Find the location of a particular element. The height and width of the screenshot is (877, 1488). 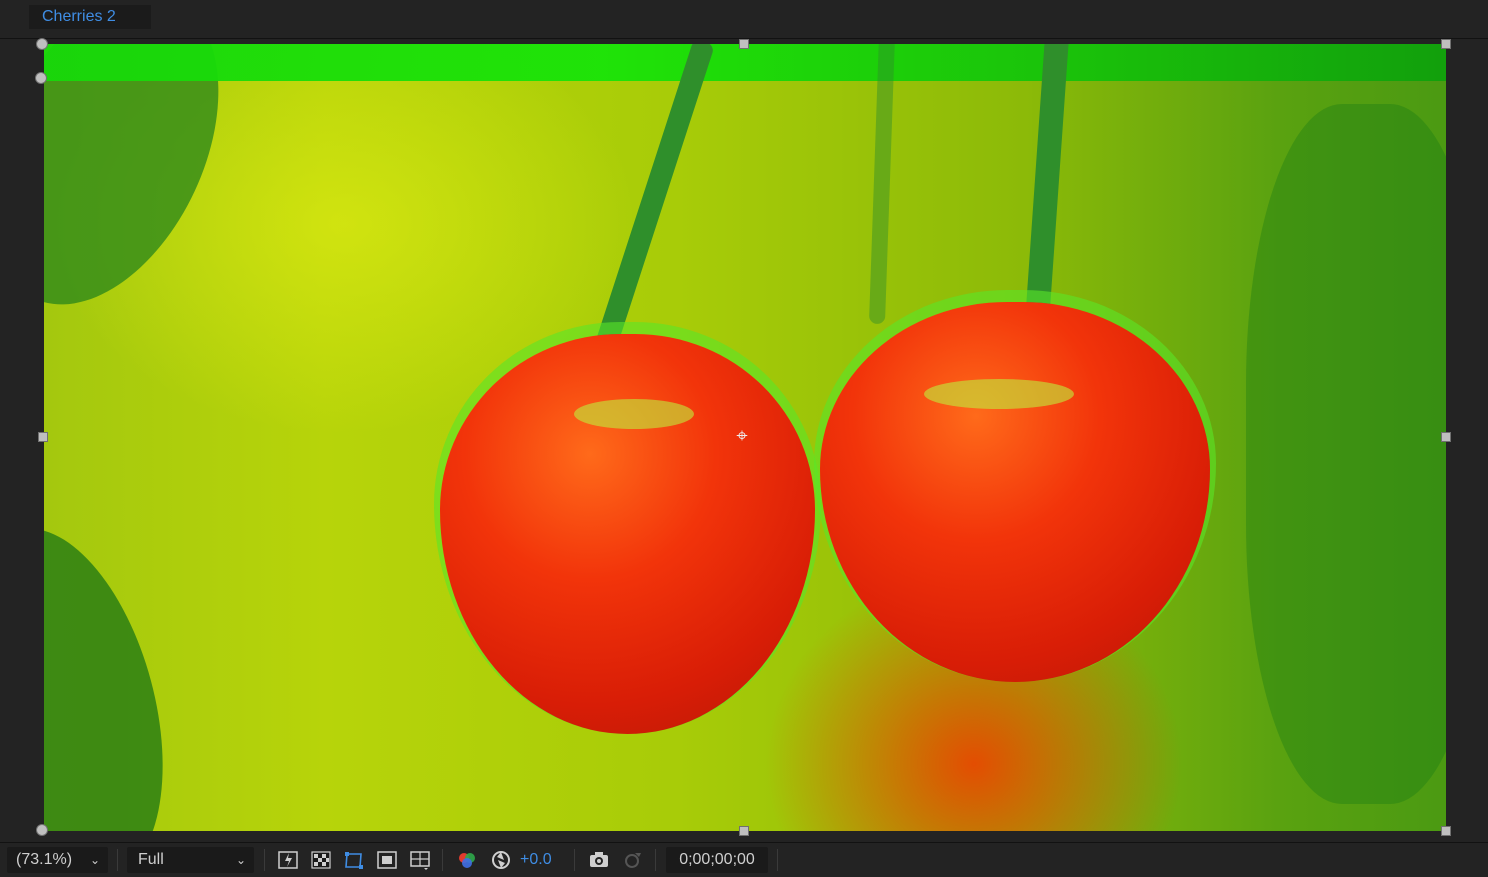

reset-exposure-icon is located at coordinates (501, 860).